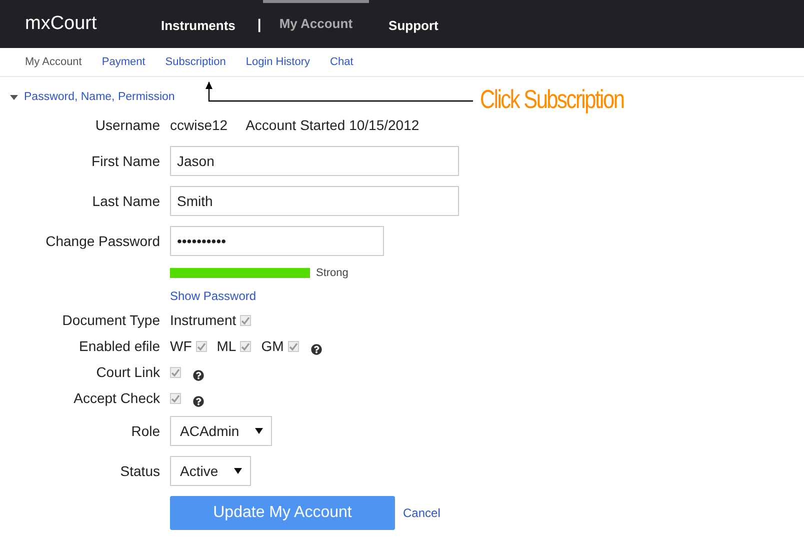  What do you see at coordinates (53, 62) in the screenshot?
I see `sub-nav-link: My Account` at bounding box center [53, 62].